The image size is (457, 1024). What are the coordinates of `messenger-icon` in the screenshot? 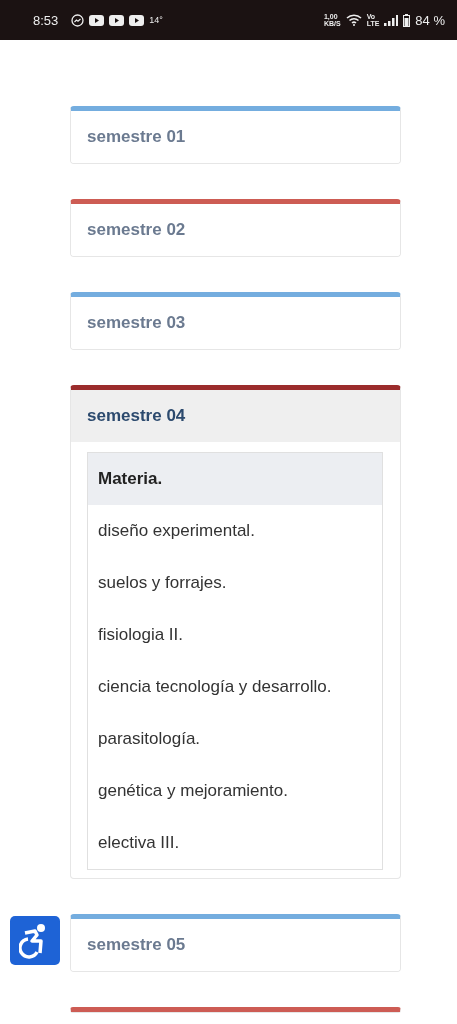 It's located at (78, 20).